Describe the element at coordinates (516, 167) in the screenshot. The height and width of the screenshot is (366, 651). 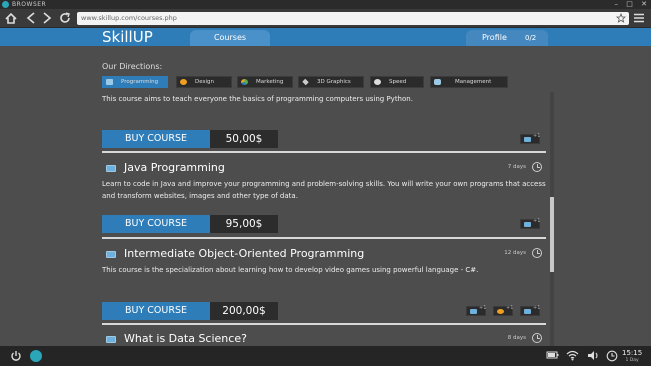
I see `course-duration: 7 days` at that location.